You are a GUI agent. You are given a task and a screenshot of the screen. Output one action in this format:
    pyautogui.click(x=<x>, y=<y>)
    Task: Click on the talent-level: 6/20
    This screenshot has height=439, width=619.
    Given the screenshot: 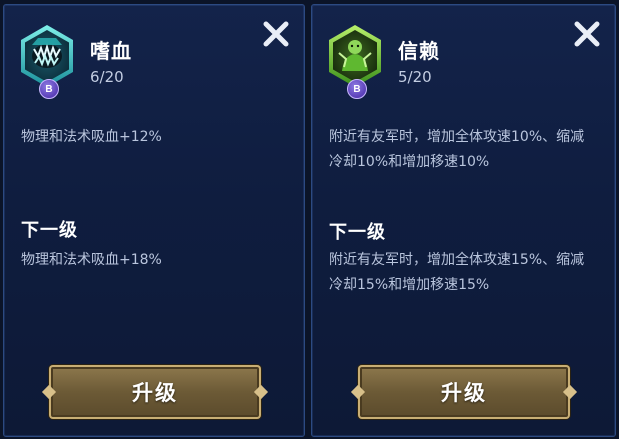 What is the action you would take?
    pyautogui.click(x=107, y=77)
    